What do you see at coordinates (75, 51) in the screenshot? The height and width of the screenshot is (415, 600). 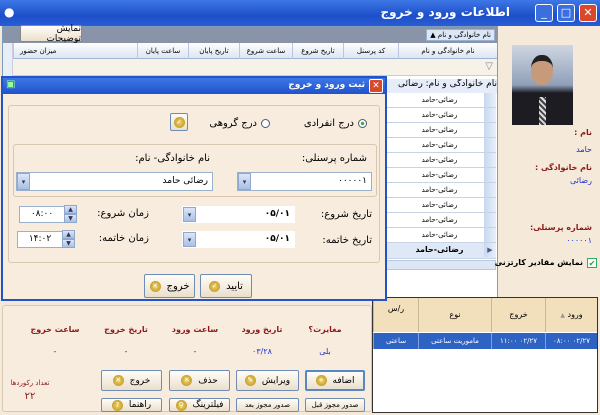 I see `col-attendance: میزان حضور` at bounding box center [75, 51].